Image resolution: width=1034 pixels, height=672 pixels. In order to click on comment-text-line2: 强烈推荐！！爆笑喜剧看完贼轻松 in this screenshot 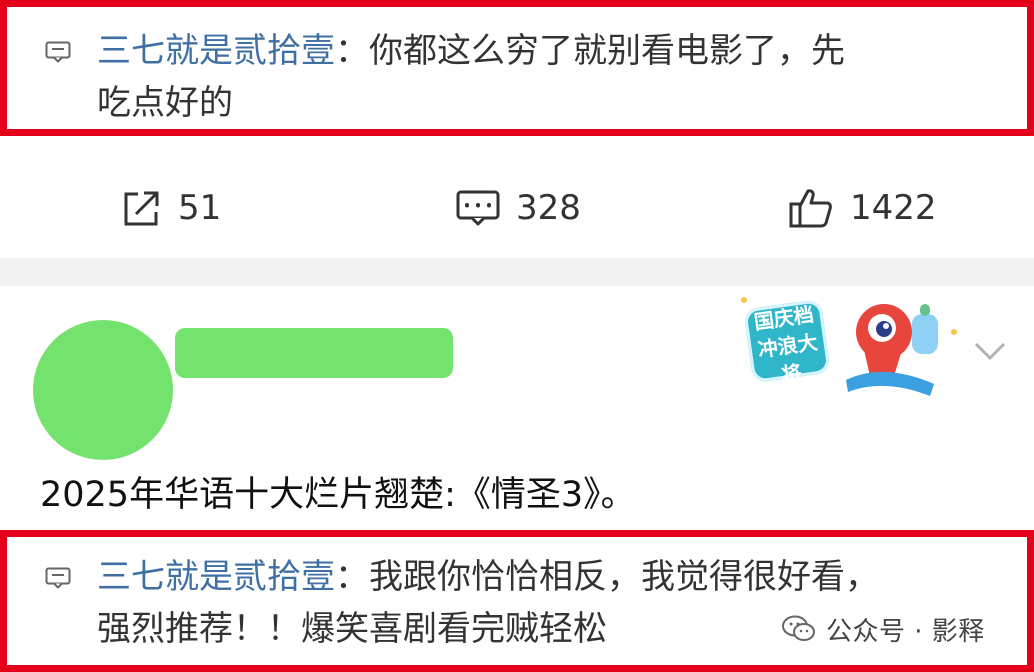, I will do `click(352, 629)`.